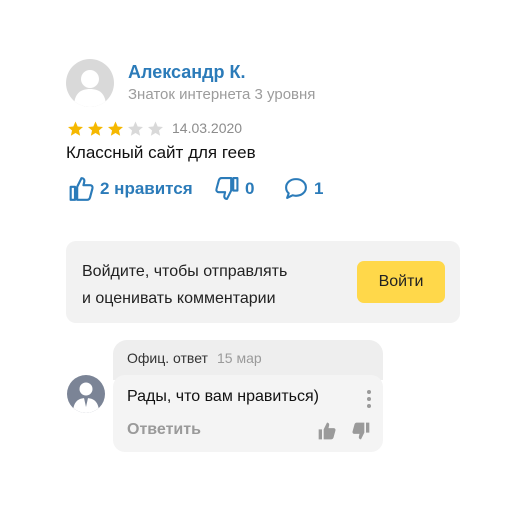  Describe the element at coordinates (250, 188) in the screenshot. I see `dislikes-count: 0` at that location.